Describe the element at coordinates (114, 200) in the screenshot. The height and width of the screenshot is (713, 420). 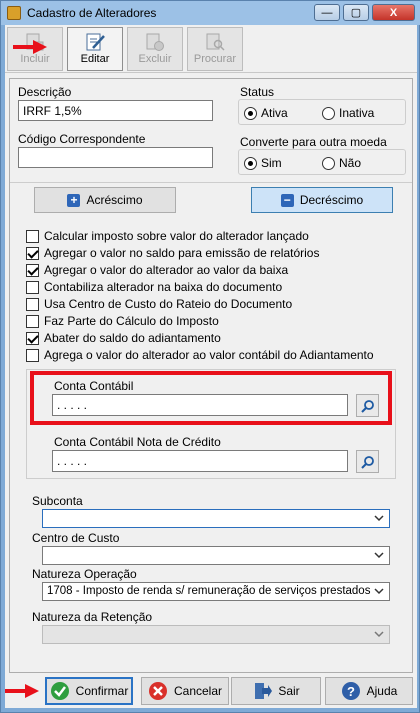
I see `acrescimo-label: Acréscimo` at that location.